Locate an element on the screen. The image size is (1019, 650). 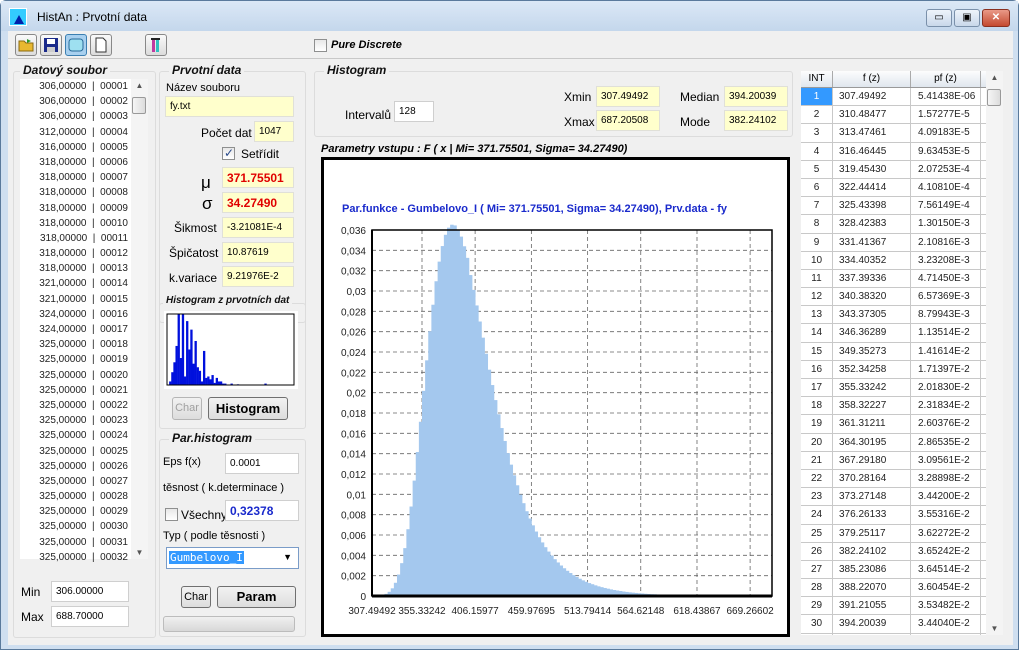
data-list-item: 318,00000 | 00006 is located at coordinates (84, 162).